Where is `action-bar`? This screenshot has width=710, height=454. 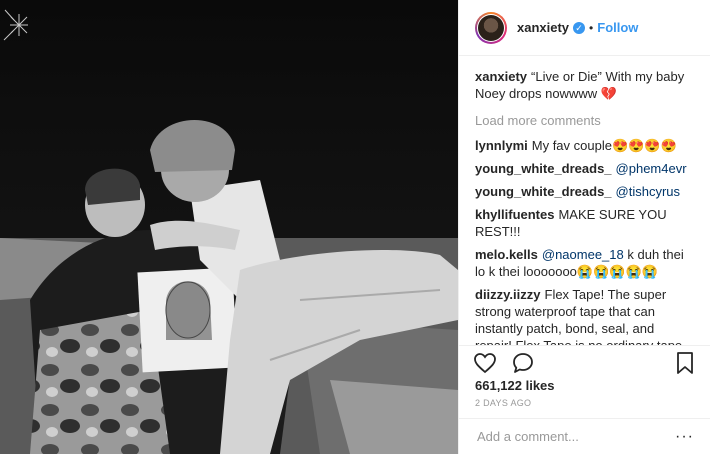
action-bar is located at coordinates (584, 362).